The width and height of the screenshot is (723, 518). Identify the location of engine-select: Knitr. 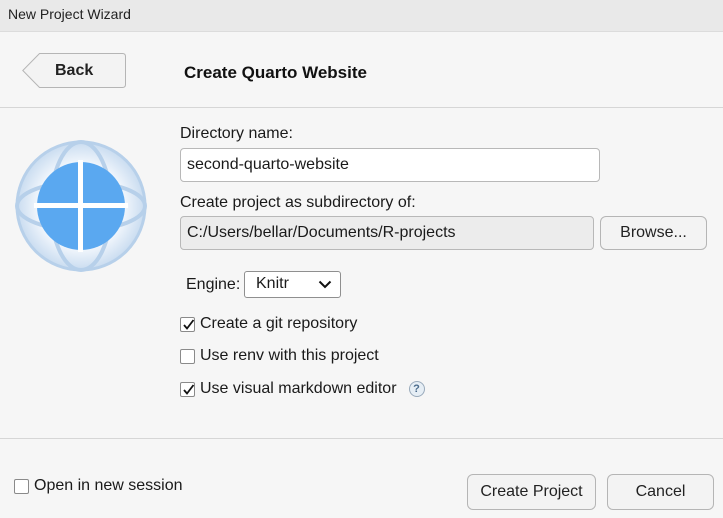
(292, 284).